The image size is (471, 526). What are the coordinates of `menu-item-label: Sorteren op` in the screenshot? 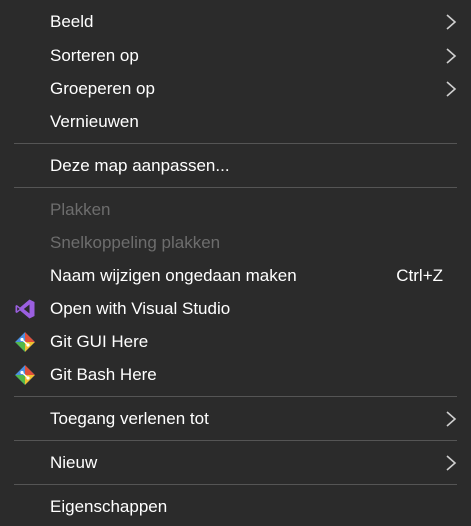 It's located at (94, 55).